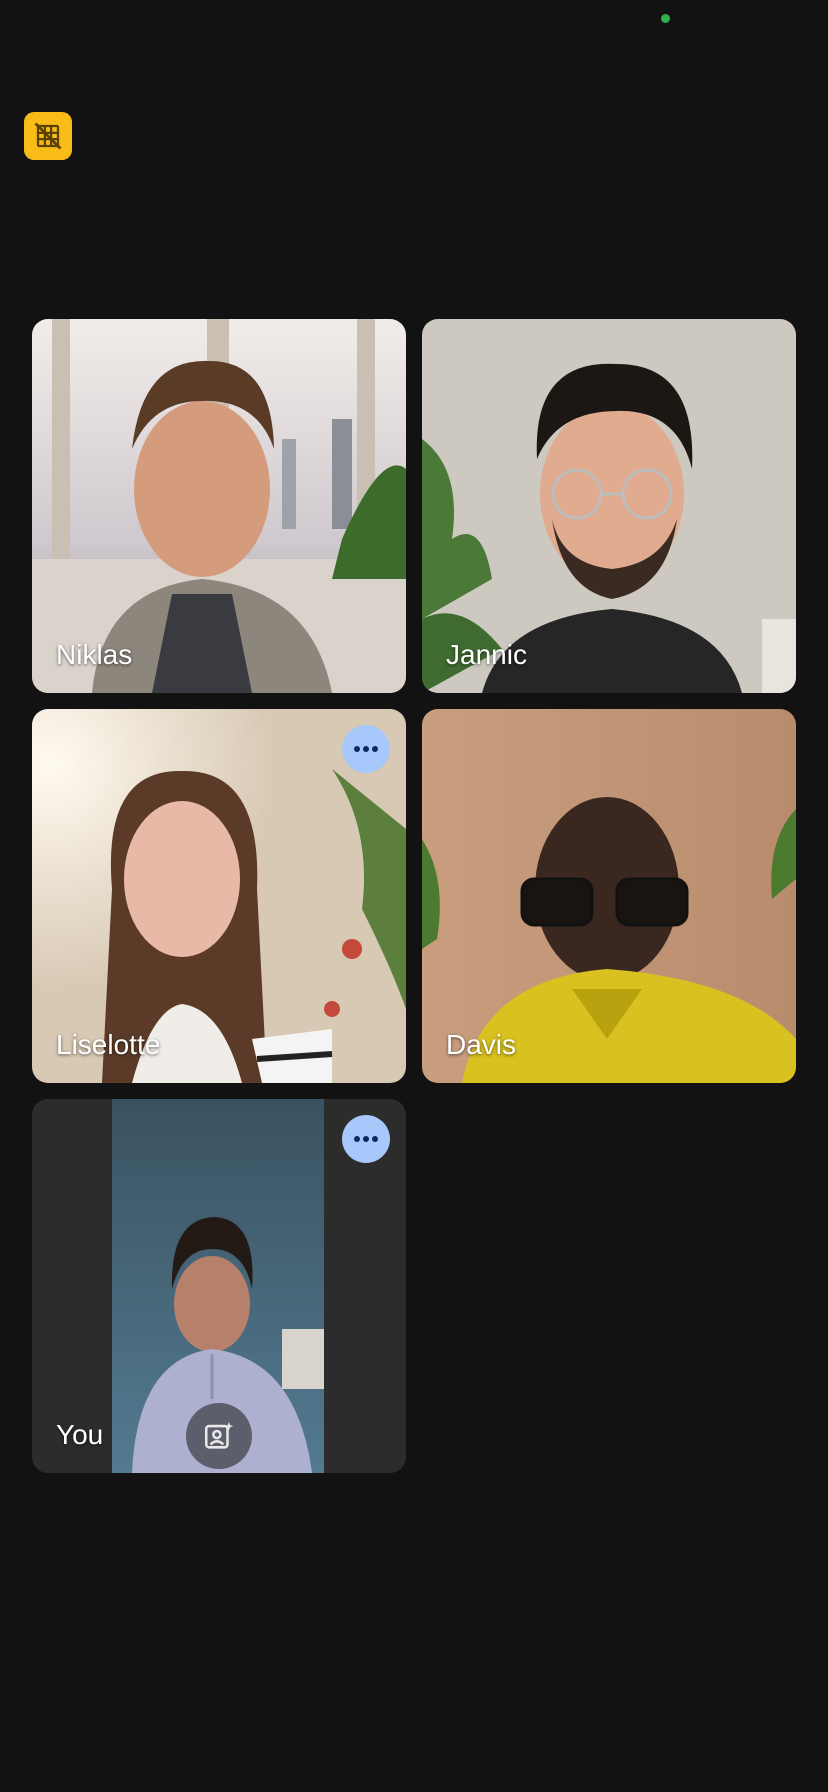 The height and width of the screenshot is (1792, 828). What do you see at coordinates (219, 1286) in the screenshot?
I see `participant-tile-self: You` at bounding box center [219, 1286].